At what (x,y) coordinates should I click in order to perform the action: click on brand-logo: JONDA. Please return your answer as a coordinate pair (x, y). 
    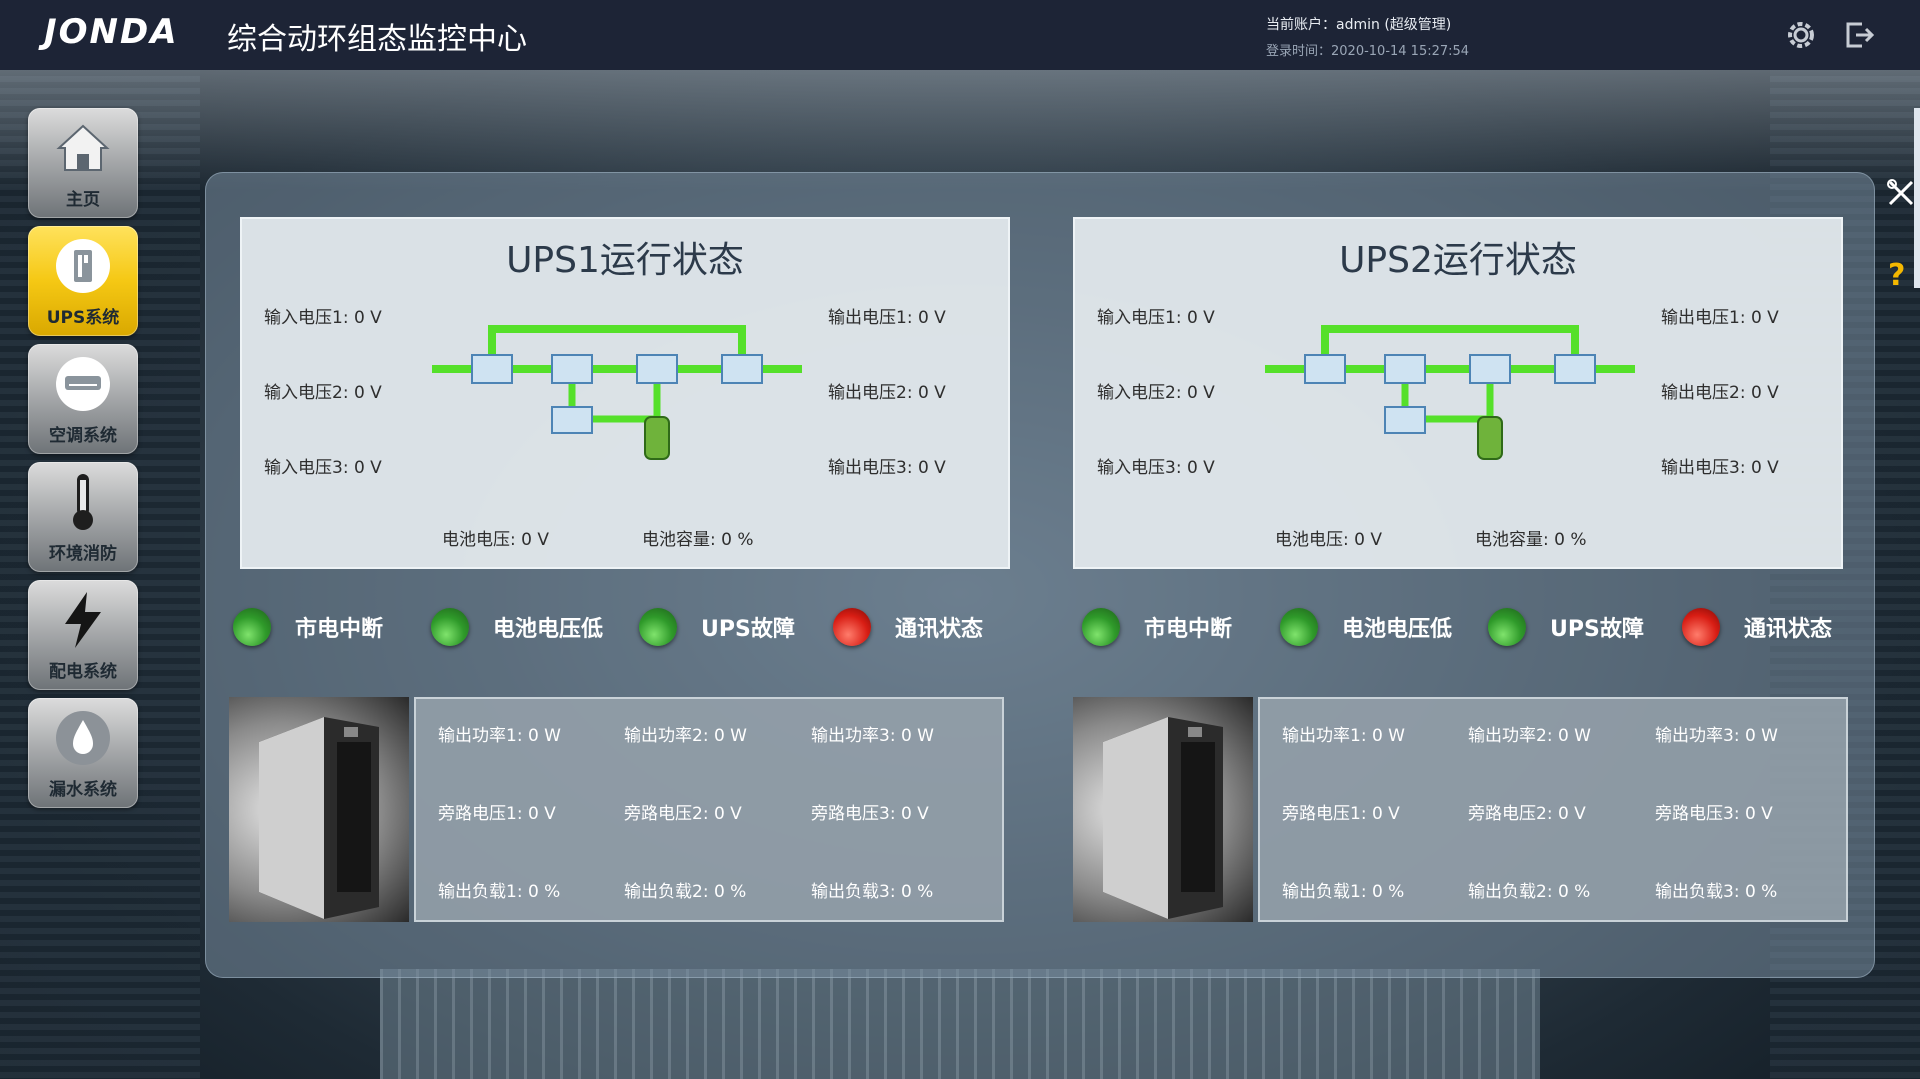
    Looking at the image, I should click on (111, 32).